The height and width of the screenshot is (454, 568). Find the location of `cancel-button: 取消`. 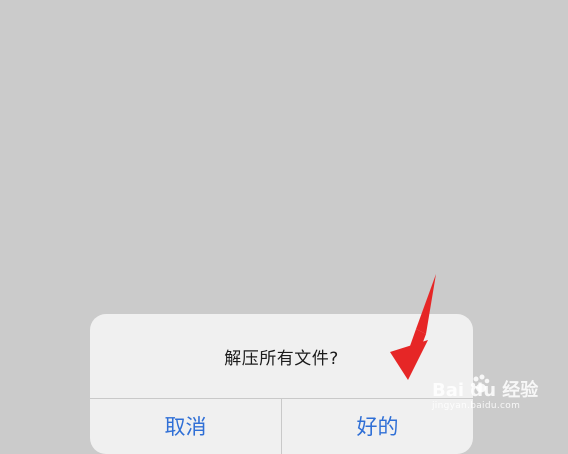

cancel-button: 取消 is located at coordinates (185, 426).